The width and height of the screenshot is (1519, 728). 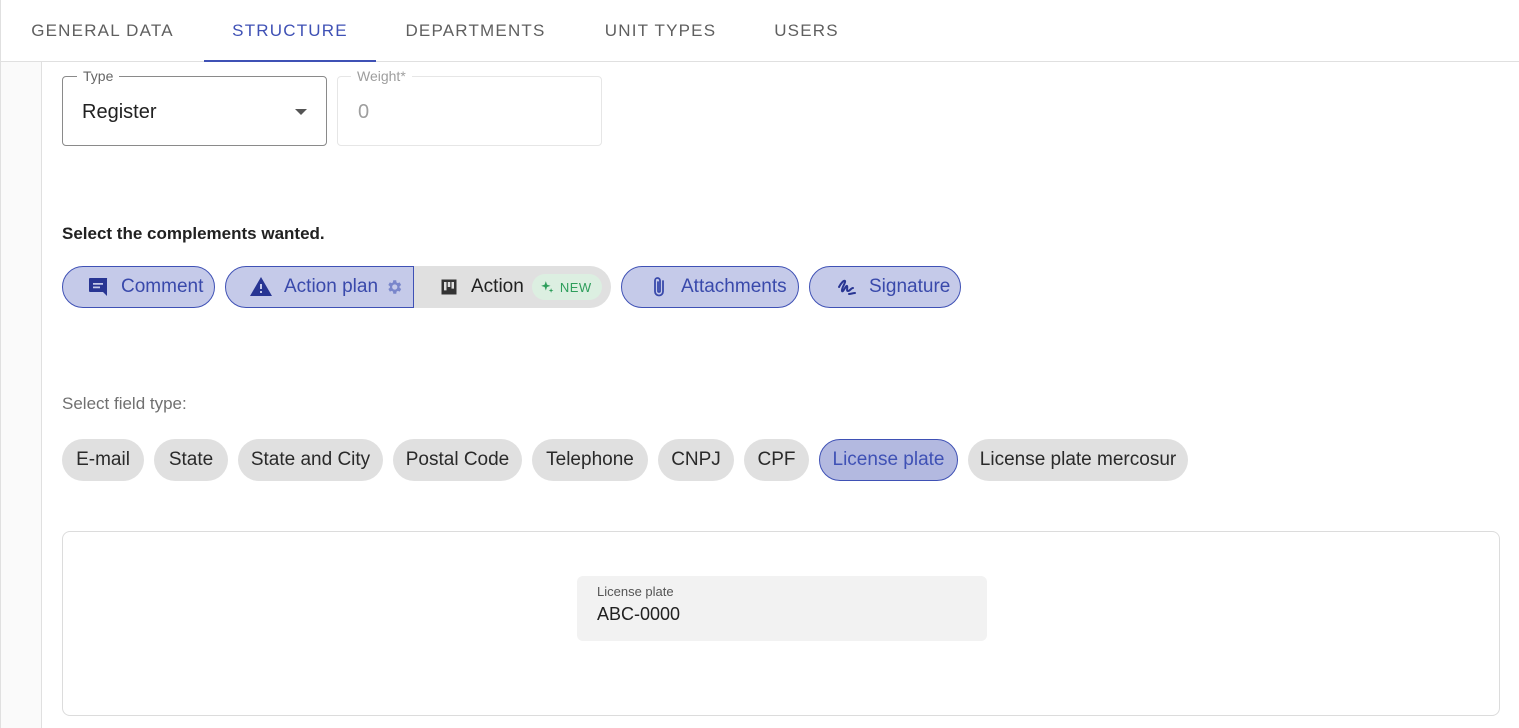 What do you see at coordinates (261, 287) in the screenshot?
I see `warning-icon` at bounding box center [261, 287].